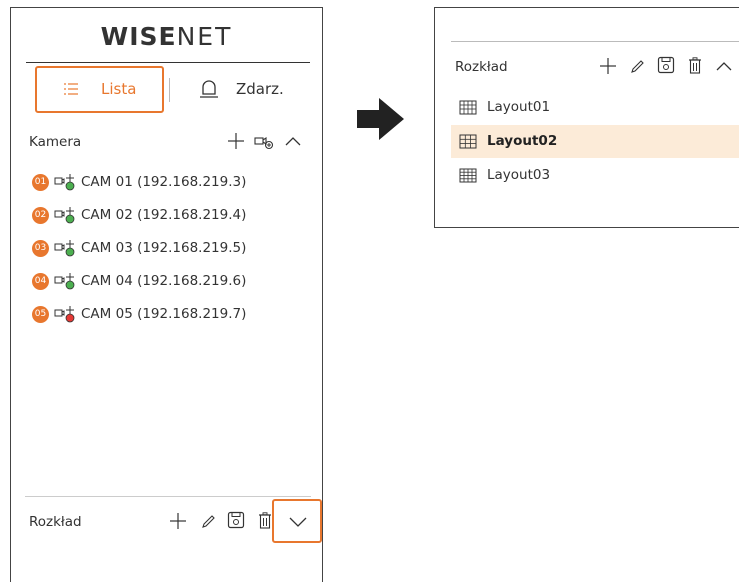 The image size is (739, 582). Describe the element at coordinates (209, 89) in the screenshot. I see `bell-icon` at that location.